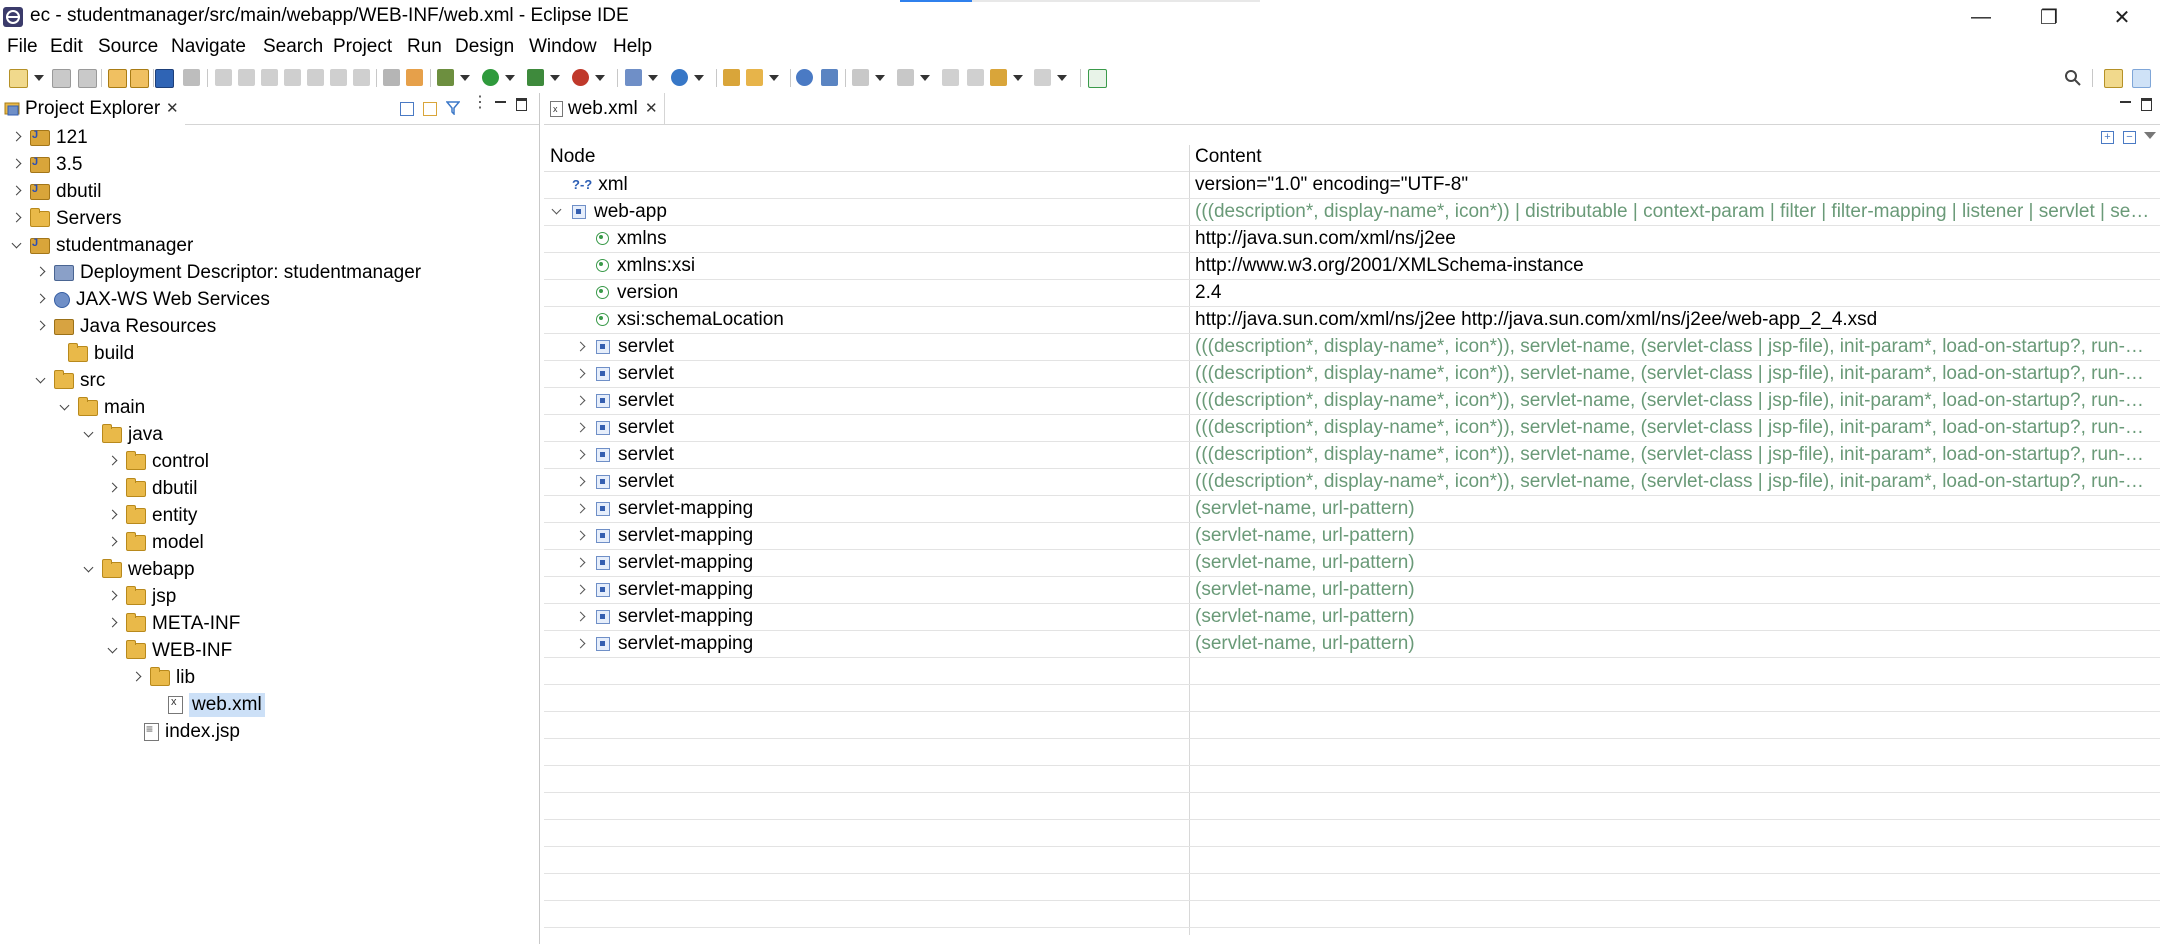 The image size is (2160, 944). Describe the element at coordinates (774, 78) in the screenshot. I see `search-tool-dropdown-icon` at that location.